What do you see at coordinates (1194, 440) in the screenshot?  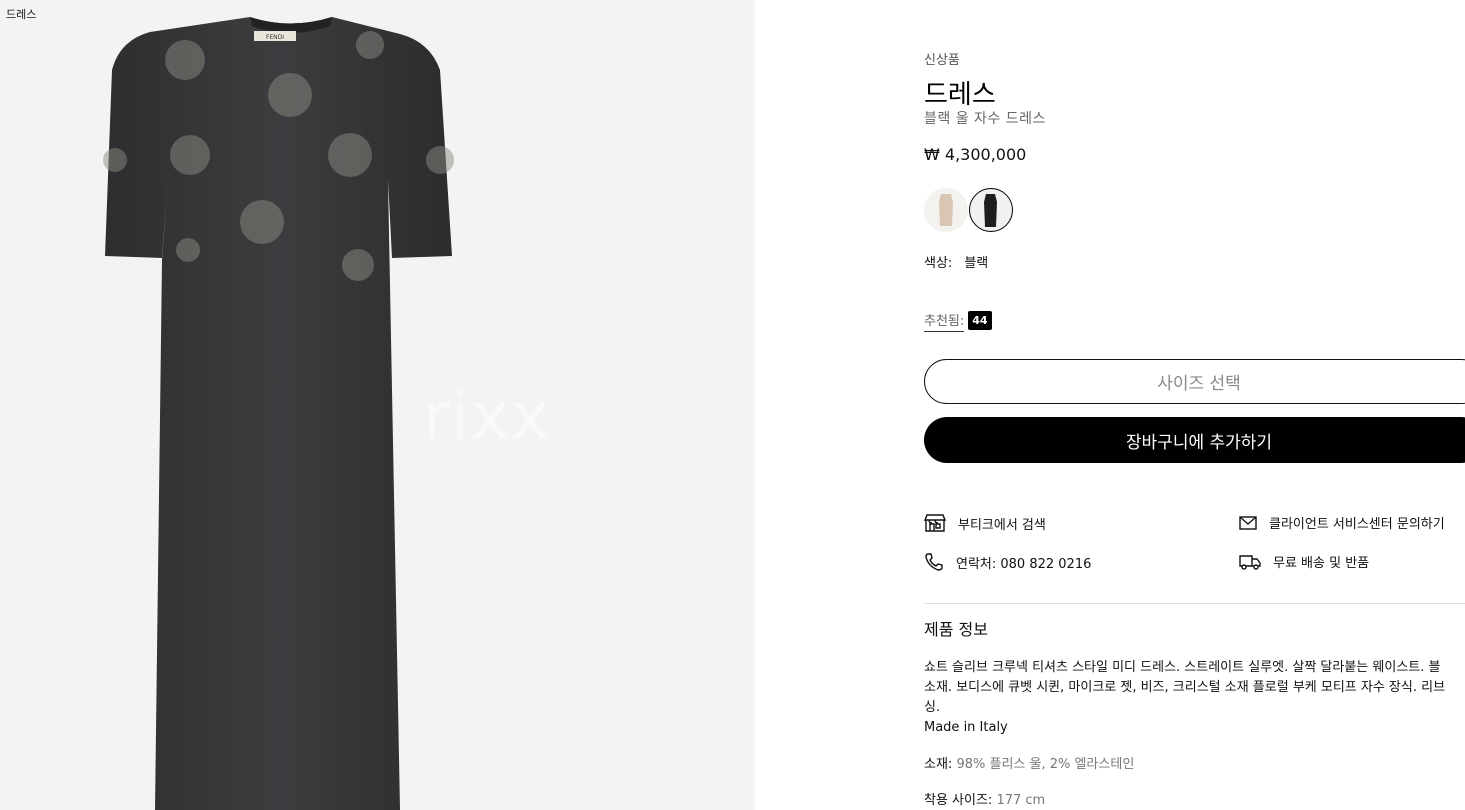 I see `add-to-cart-button: 장바구니에 추가하기` at bounding box center [1194, 440].